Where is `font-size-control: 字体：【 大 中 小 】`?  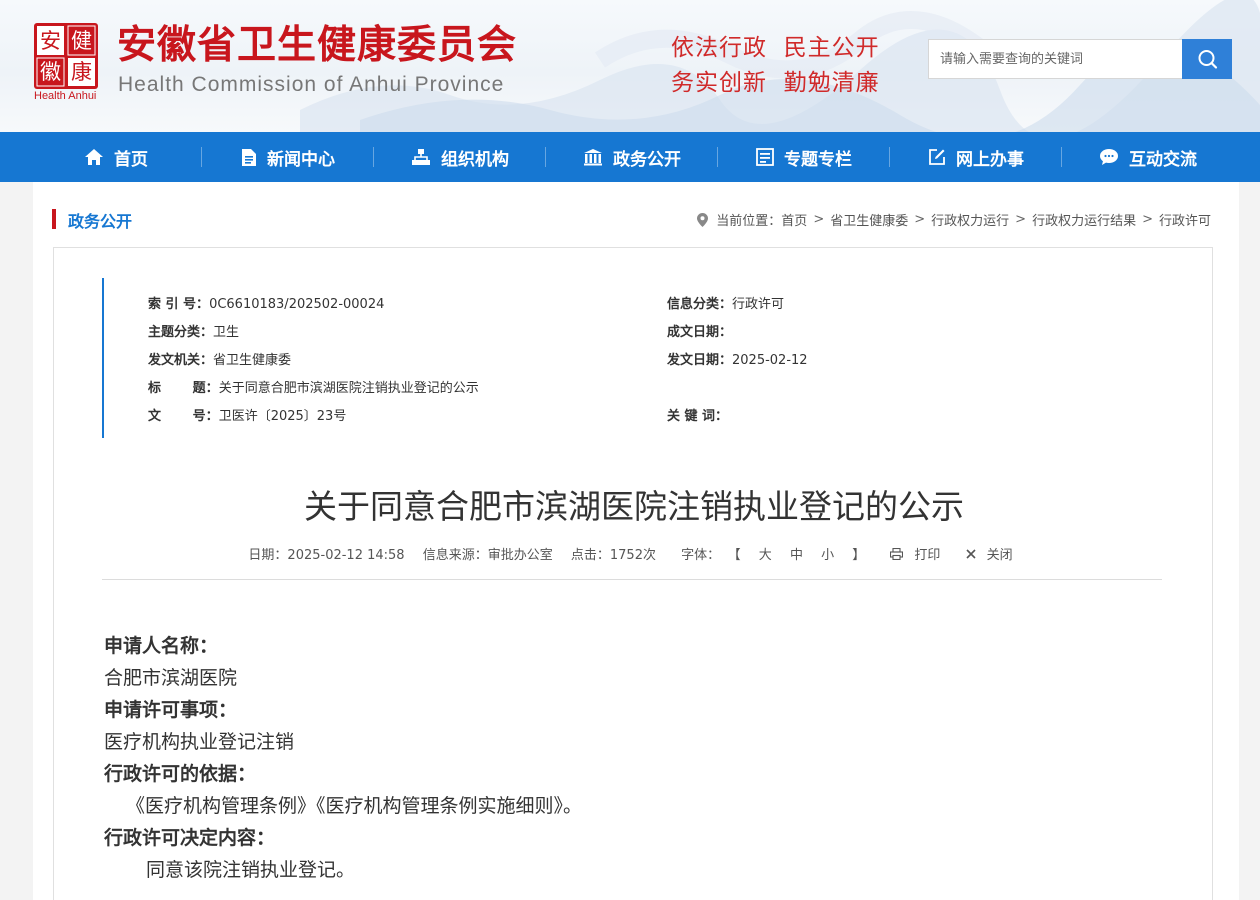 font-size-control: 字体：【 大 中 小 】 is located at coordinates (773, 555).